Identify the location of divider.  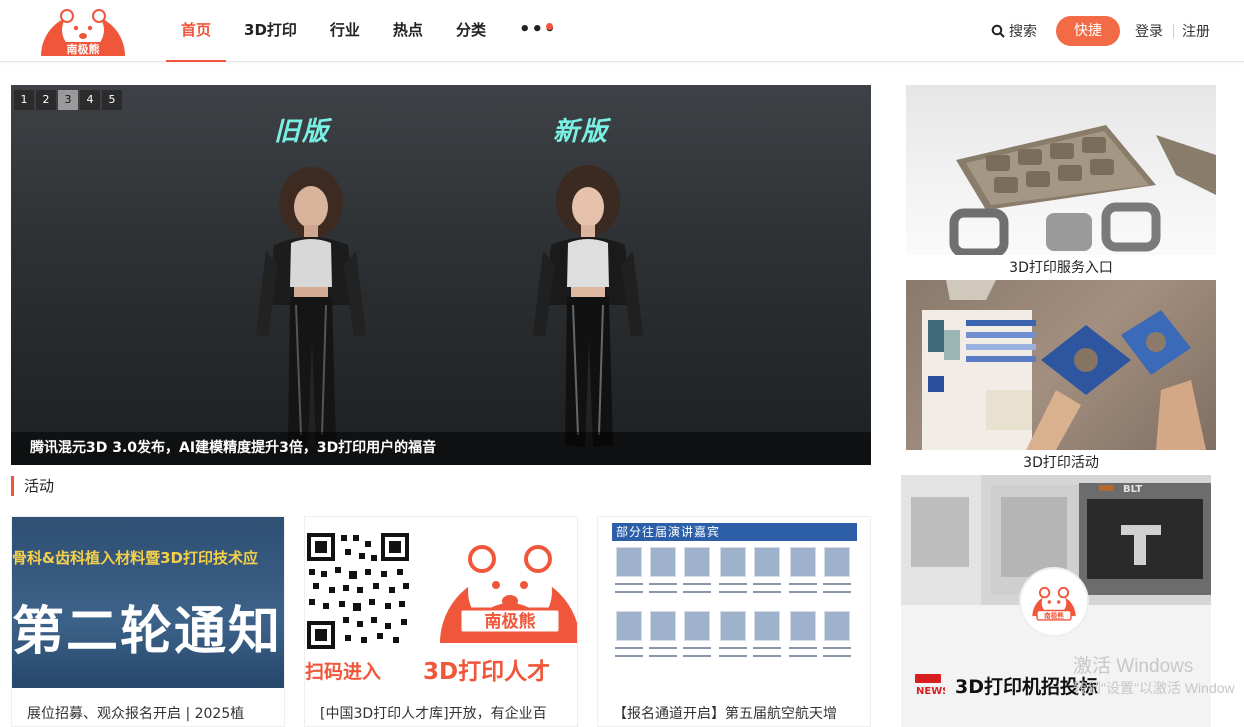
(1173, 31).